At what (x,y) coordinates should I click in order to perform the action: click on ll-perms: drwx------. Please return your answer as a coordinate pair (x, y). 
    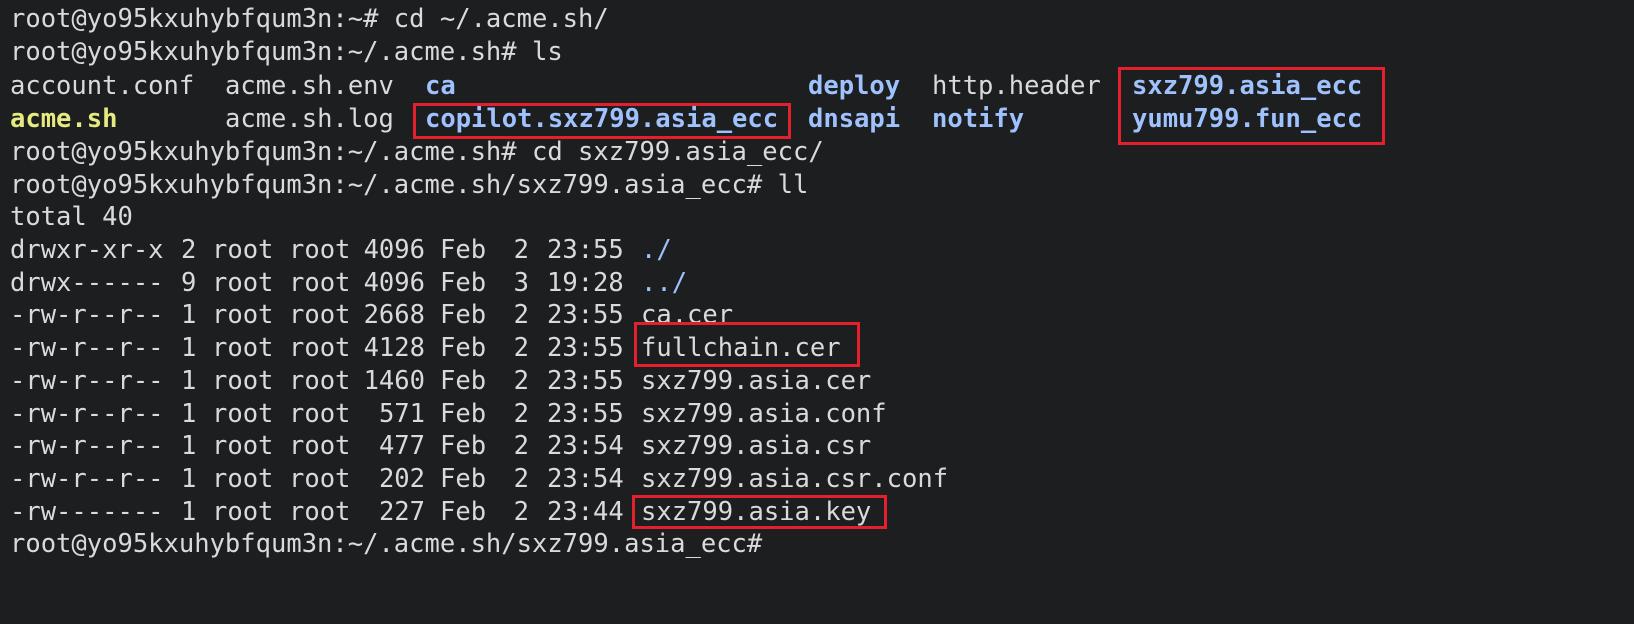
    Looking at the image, I should click on (87, 282).